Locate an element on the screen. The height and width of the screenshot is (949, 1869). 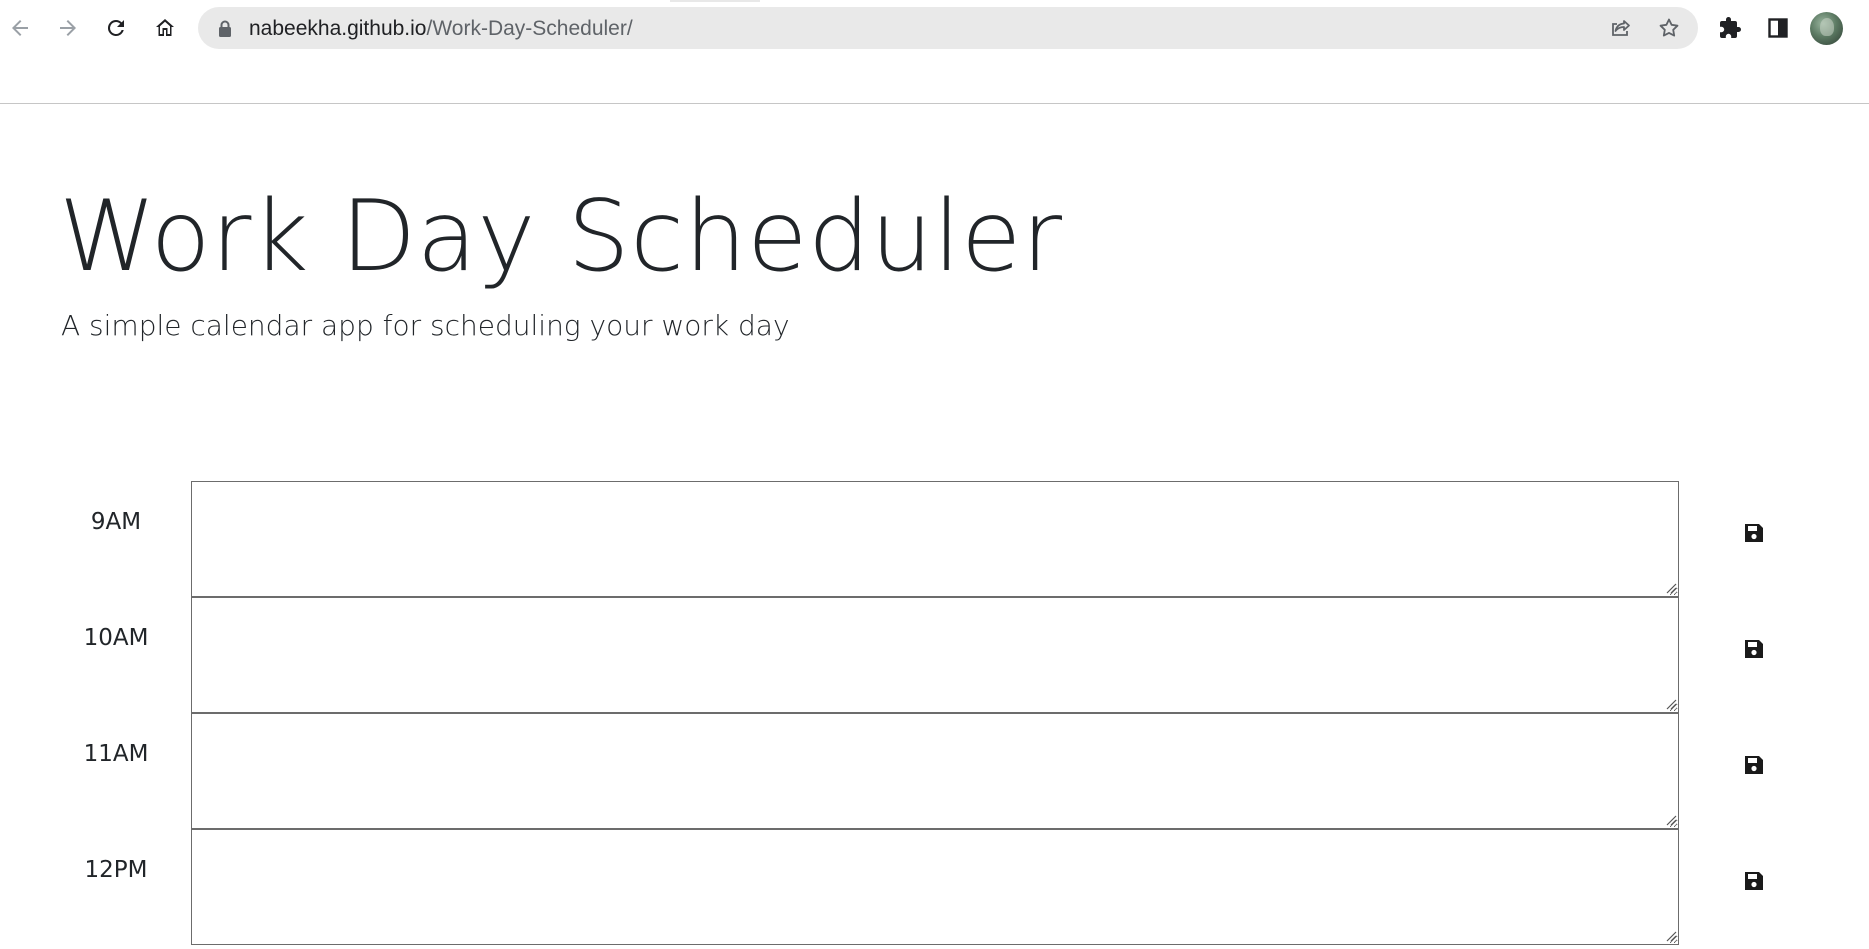
star-icon is located at coordinates (1669, 28).